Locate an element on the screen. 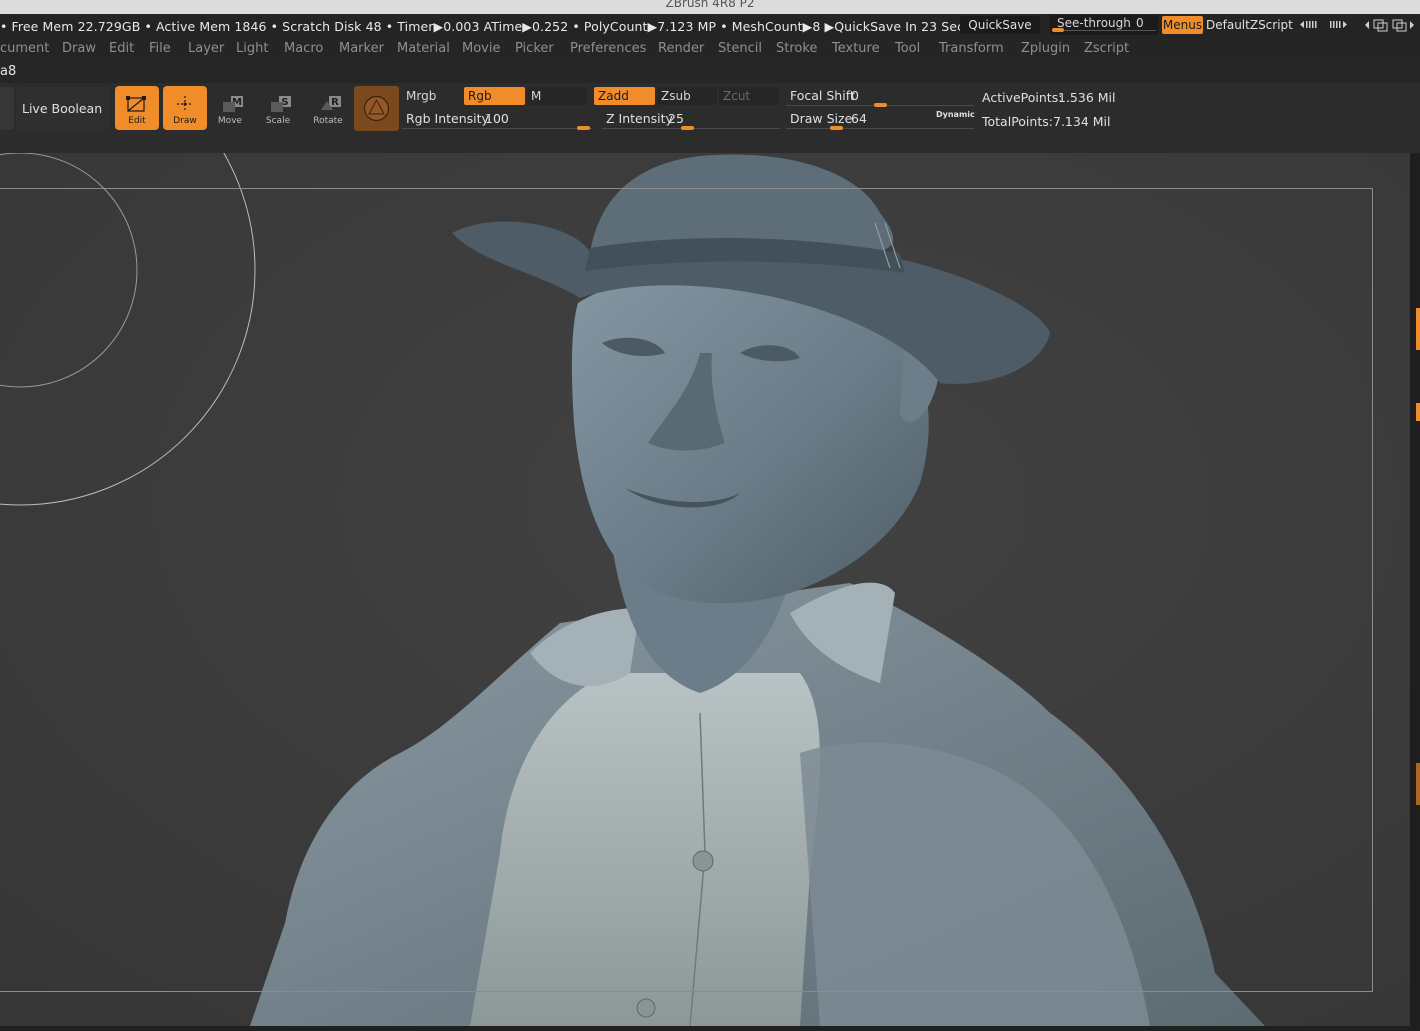 The height and width of the screenshot is (1031, 1420). menu-item-picker: Picker is located at coordinates (534, 48).